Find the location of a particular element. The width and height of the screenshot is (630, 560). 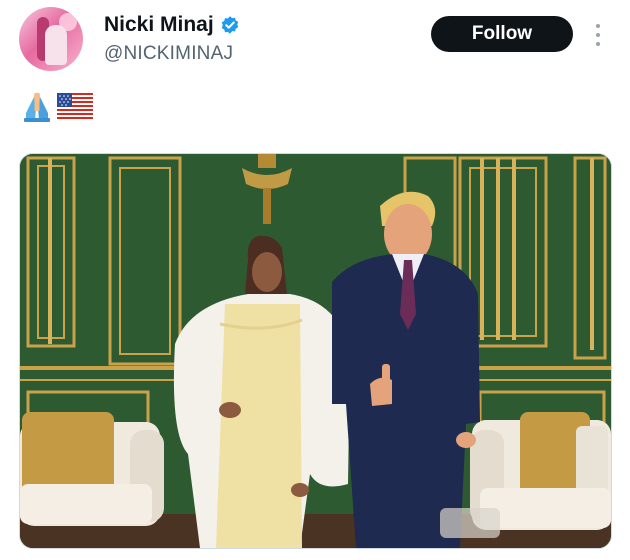

left-armchair is located at coordinates (92, 469).